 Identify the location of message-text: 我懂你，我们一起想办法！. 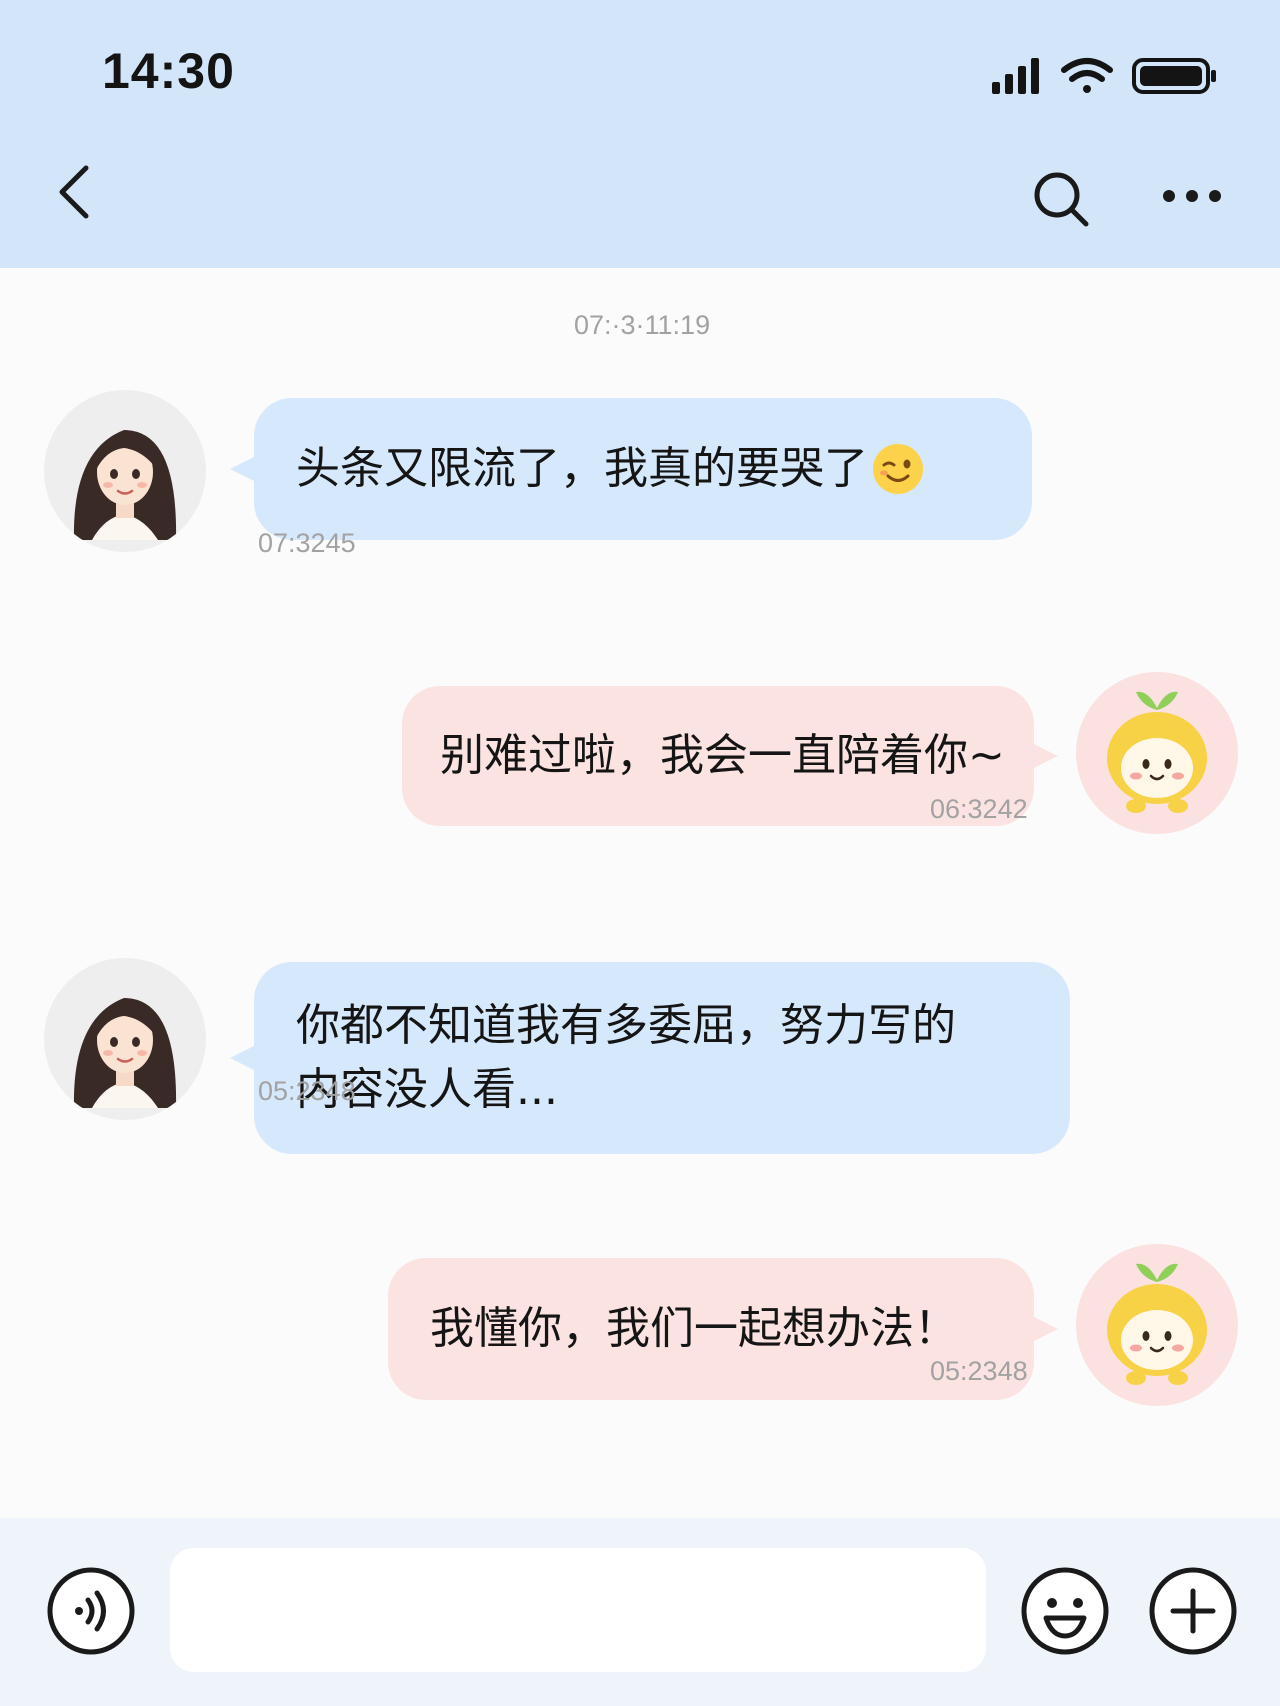
(694, 1328).